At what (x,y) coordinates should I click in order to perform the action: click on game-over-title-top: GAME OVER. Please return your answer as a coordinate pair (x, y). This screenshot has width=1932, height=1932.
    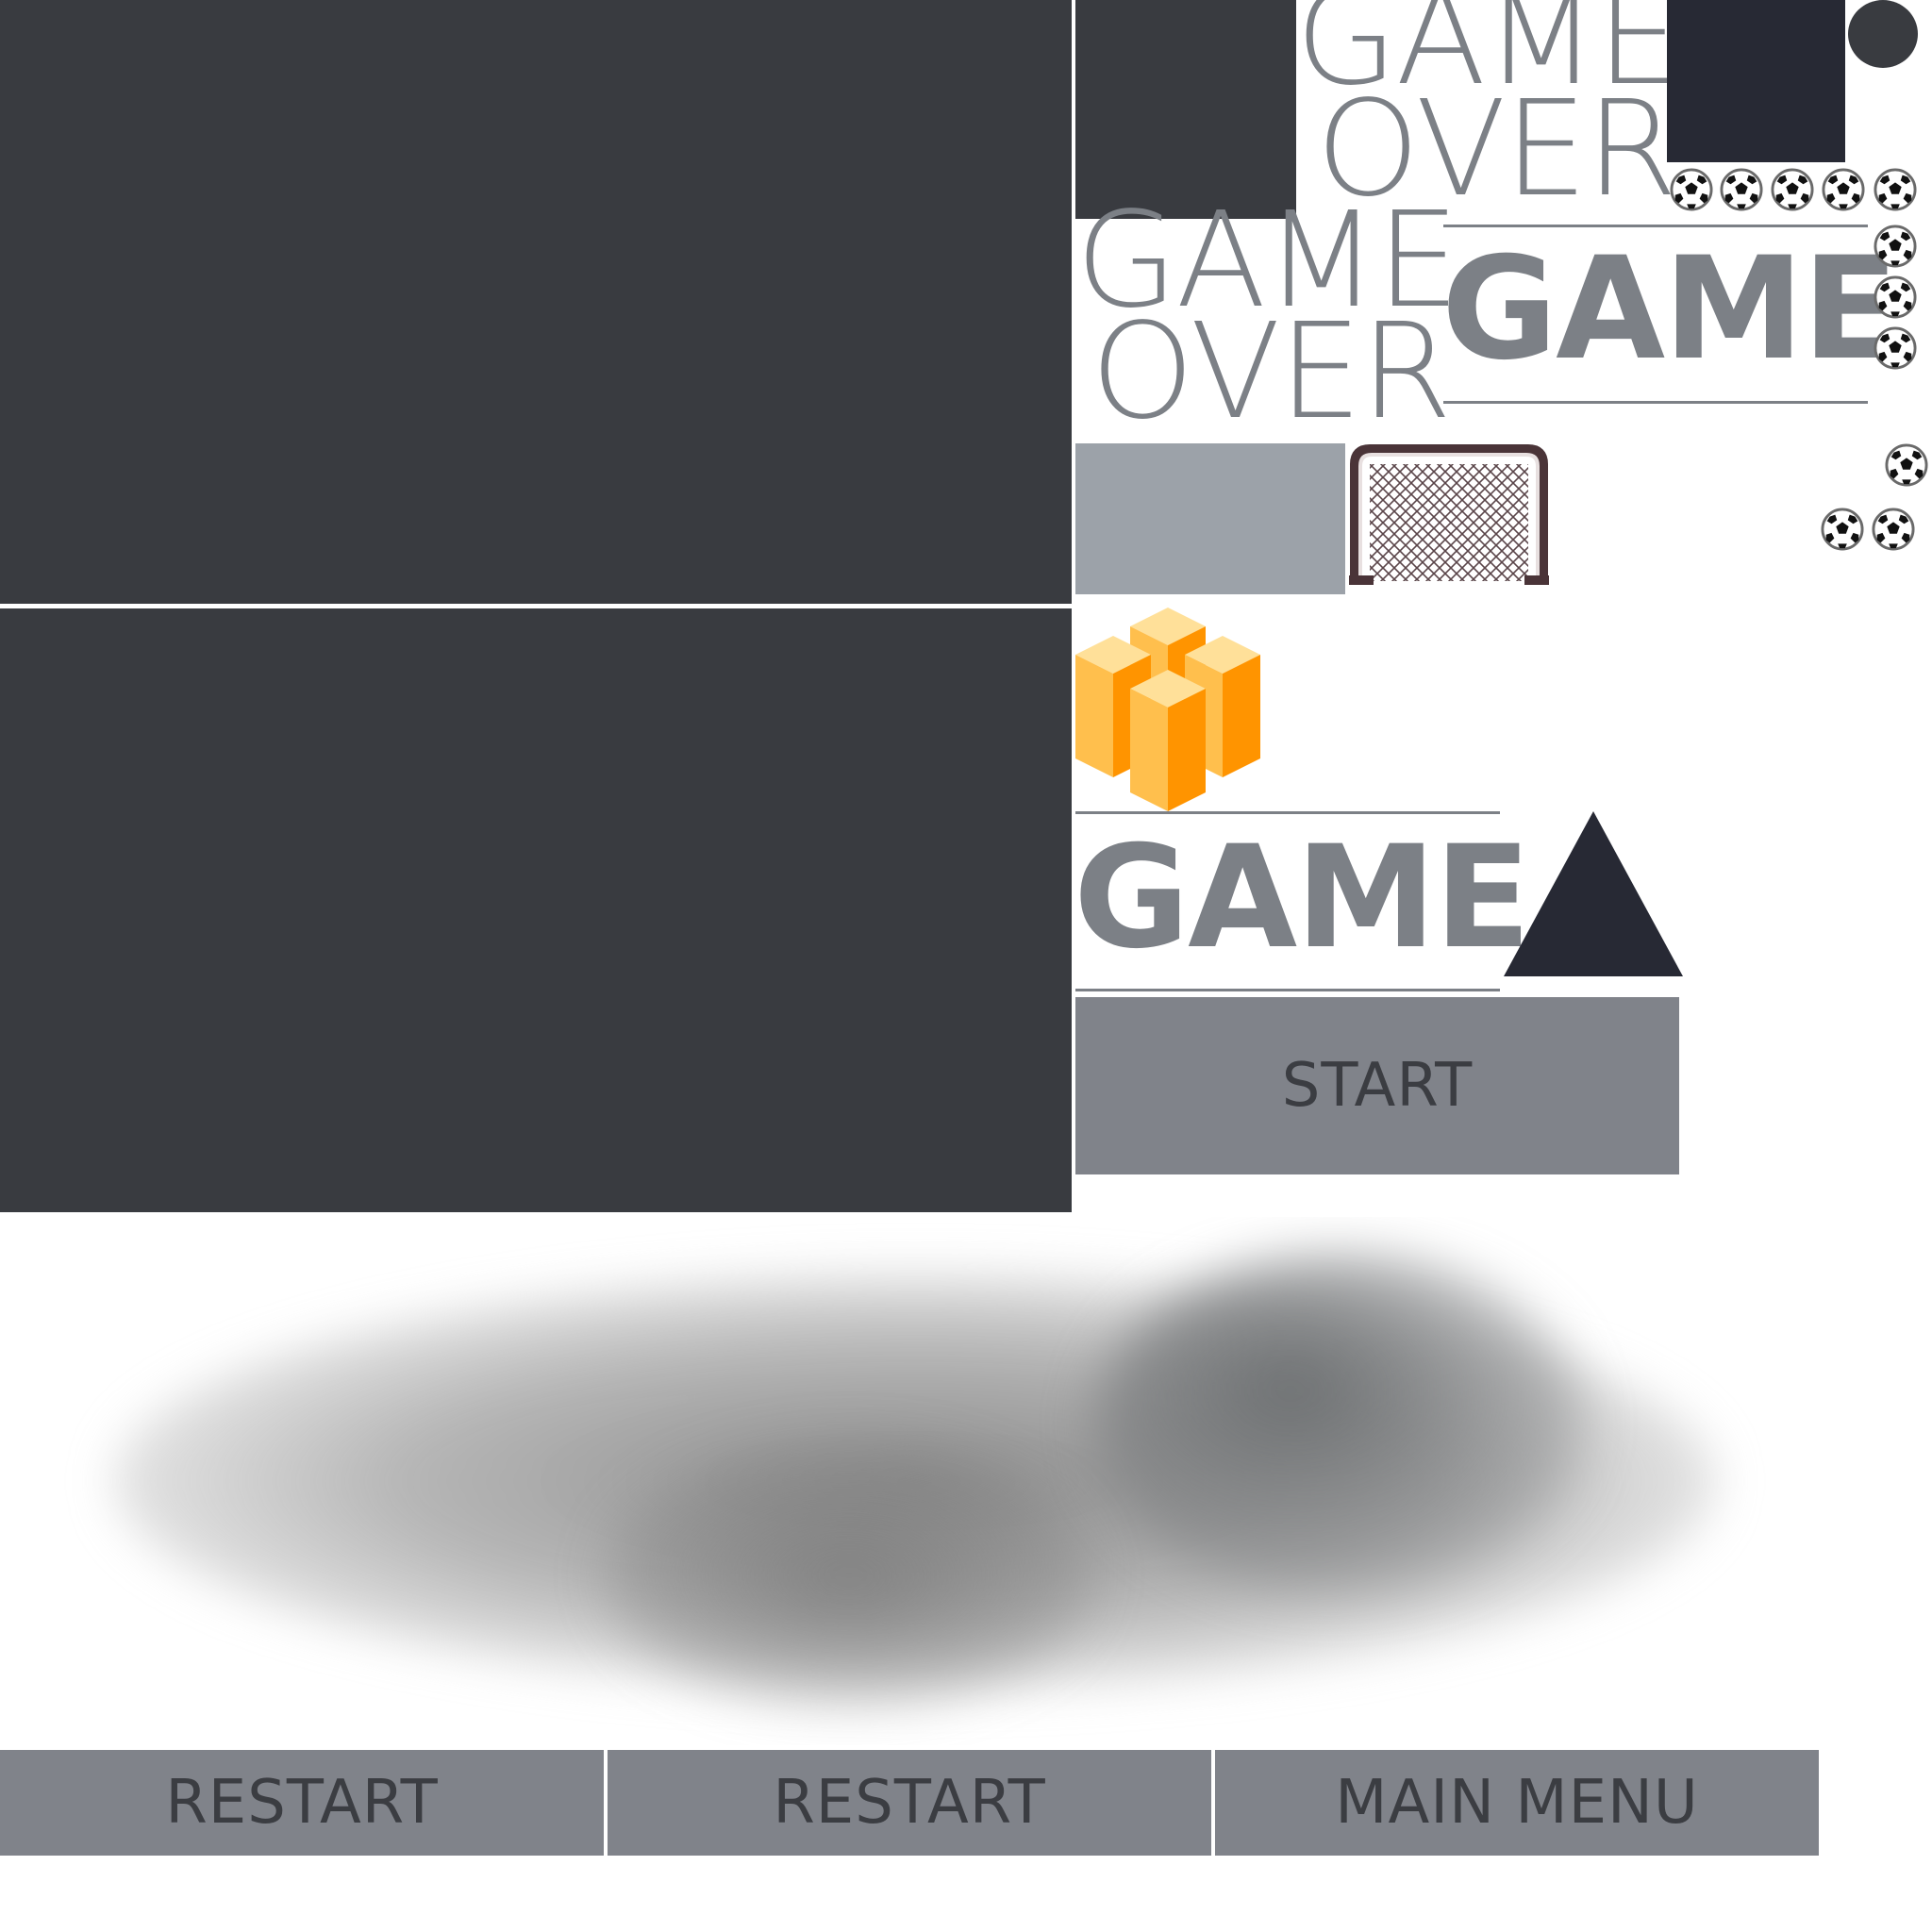
    Looking at the image, I should click on (1488, 108).